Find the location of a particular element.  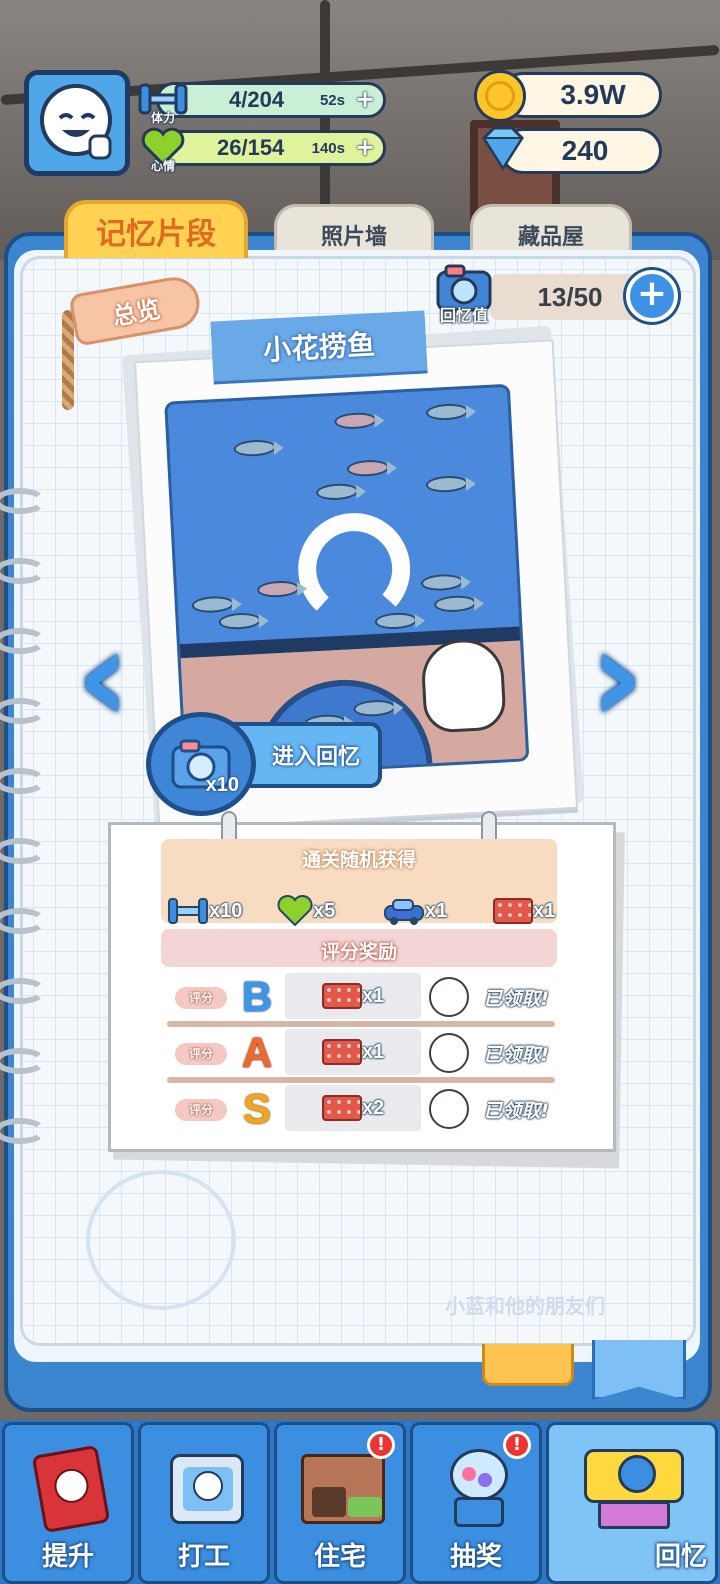

add-memory-value-button: + is located at coordinates (652, 296).